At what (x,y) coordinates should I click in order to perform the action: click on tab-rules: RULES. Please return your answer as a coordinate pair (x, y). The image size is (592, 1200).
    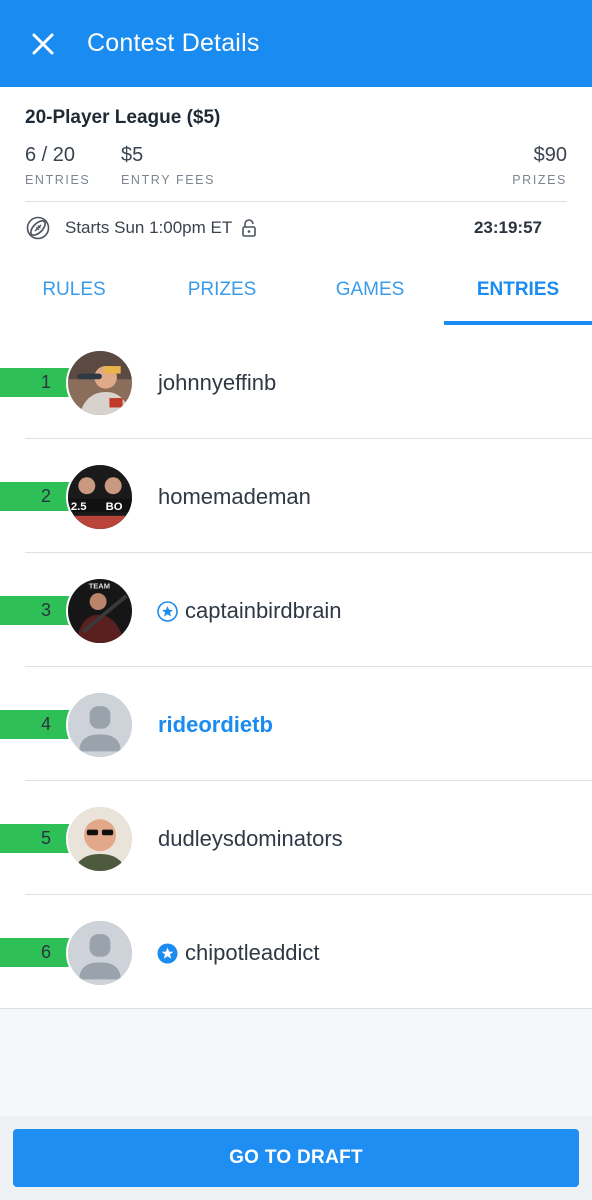
    Looking at the image, I should click on (74, 290).